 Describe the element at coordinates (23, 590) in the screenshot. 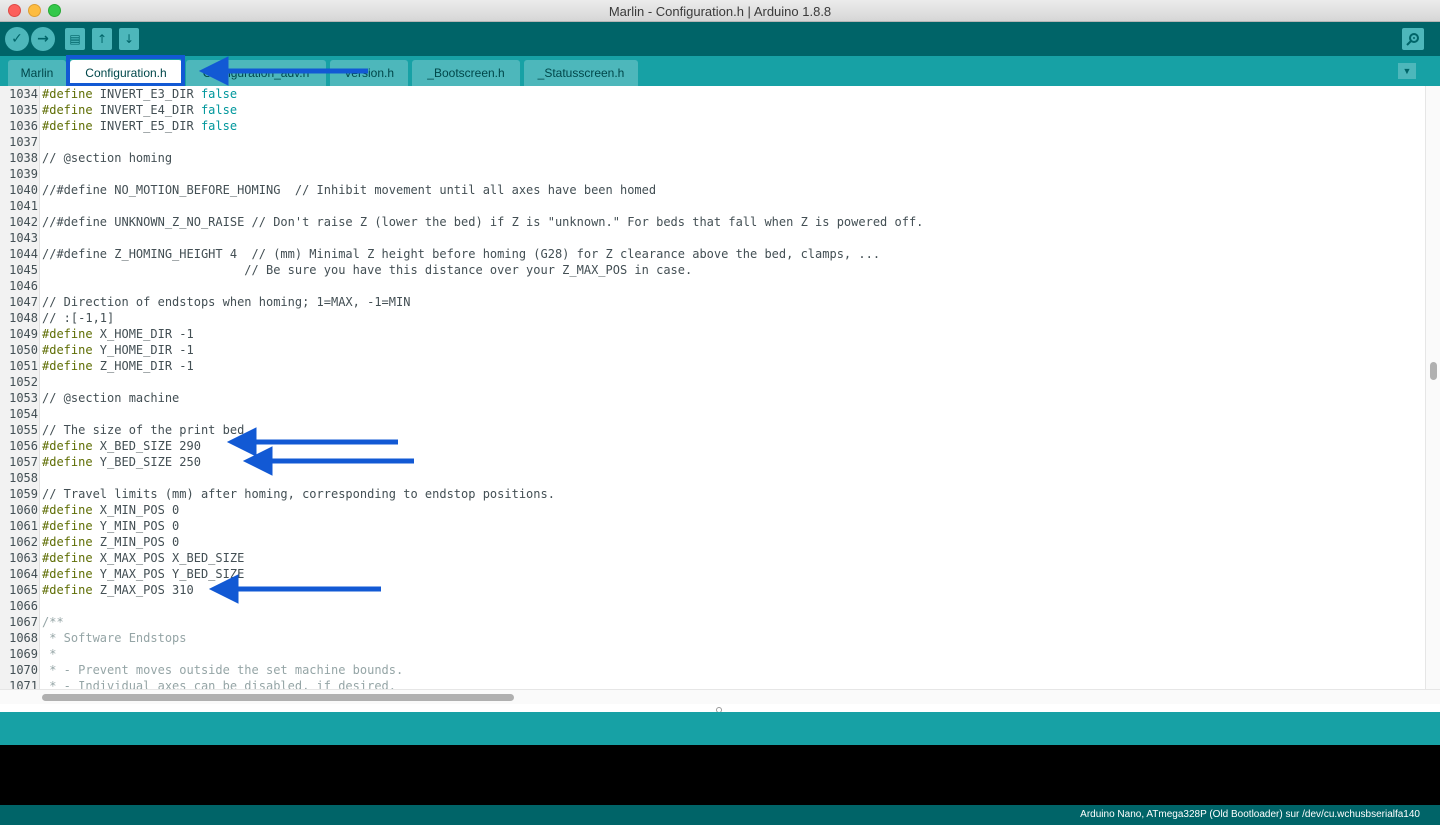

I see `line-number: 1065` at that location.